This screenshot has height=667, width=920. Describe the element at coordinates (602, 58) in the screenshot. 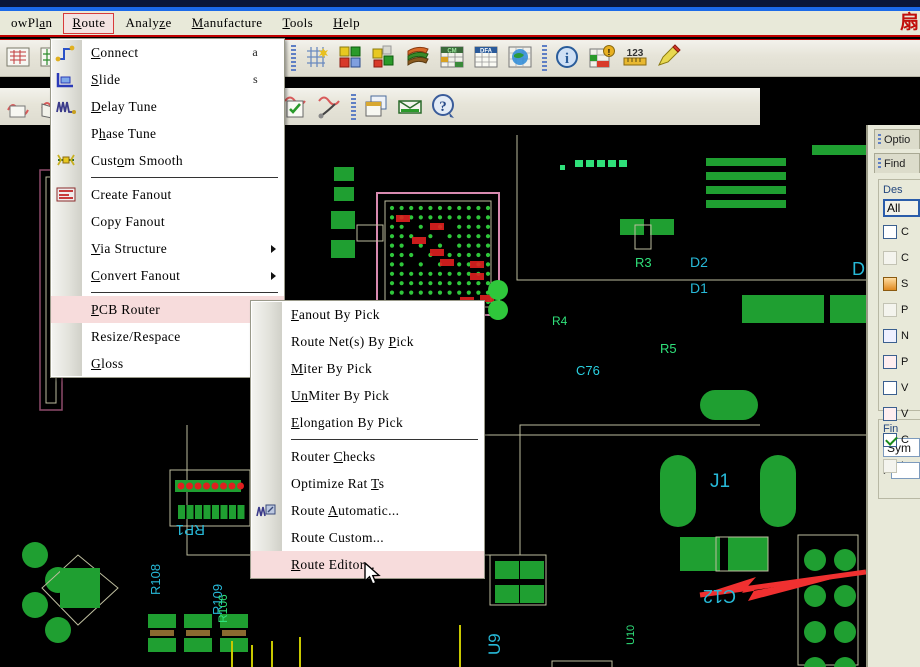

I see `table-alert-icon: !` at that location.